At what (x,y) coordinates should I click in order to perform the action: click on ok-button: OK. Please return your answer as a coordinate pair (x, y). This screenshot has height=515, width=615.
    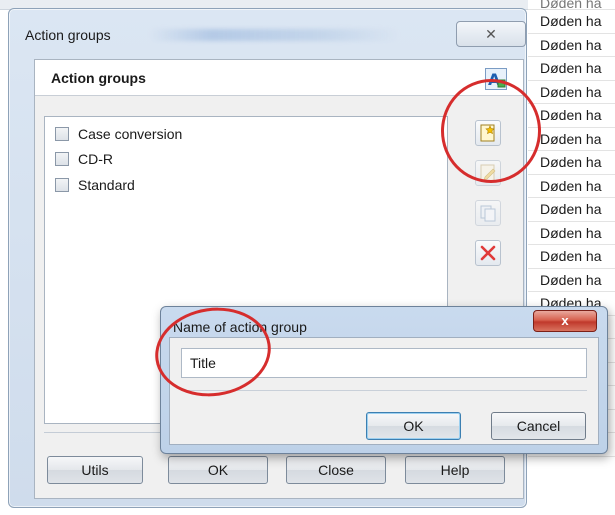
    Looking at the image, I should click on (413, 426).